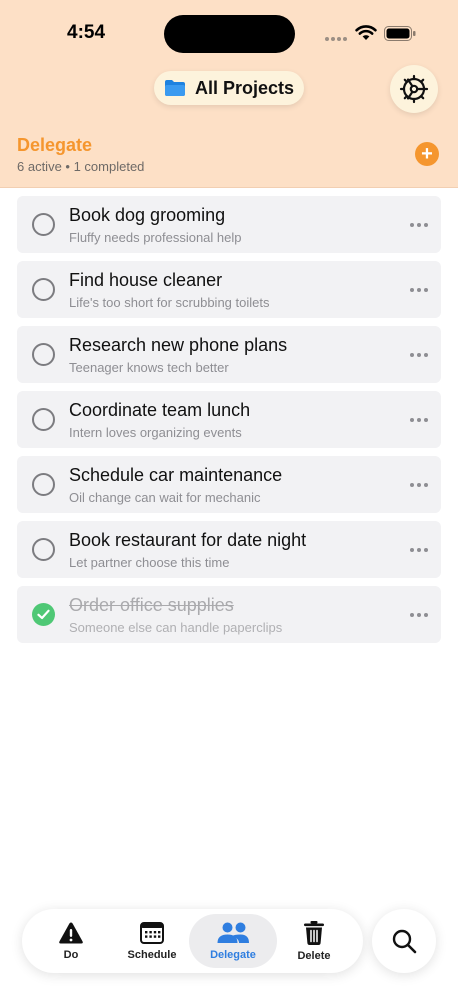 This screenshot has height=996, width=458. What do you see at coordinates (244, 87) in the screenshot?
I see `project-selector-label: All Projects` at bounding box center [244, 87].